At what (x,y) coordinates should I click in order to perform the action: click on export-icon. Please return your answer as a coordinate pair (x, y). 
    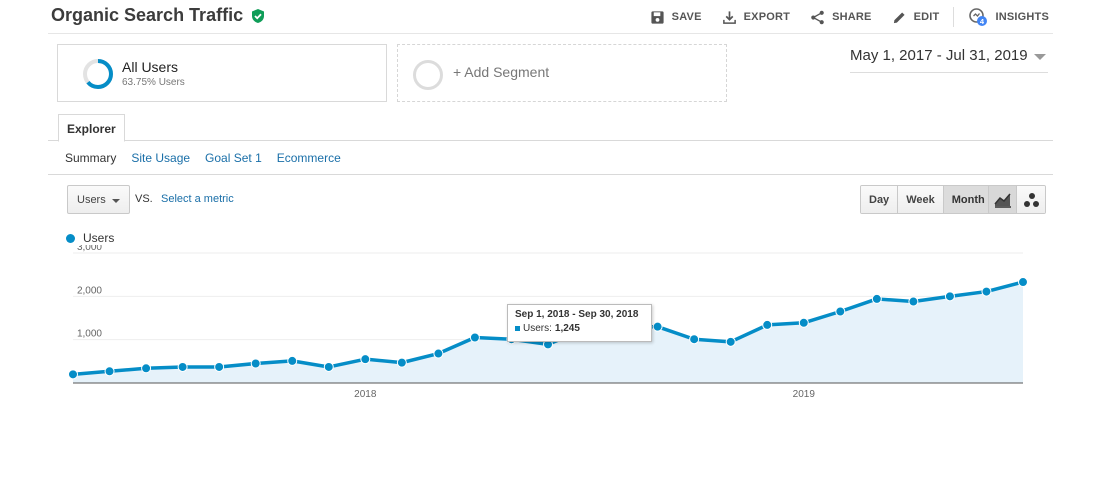
    Looking at the image, I should click on (729, 17).